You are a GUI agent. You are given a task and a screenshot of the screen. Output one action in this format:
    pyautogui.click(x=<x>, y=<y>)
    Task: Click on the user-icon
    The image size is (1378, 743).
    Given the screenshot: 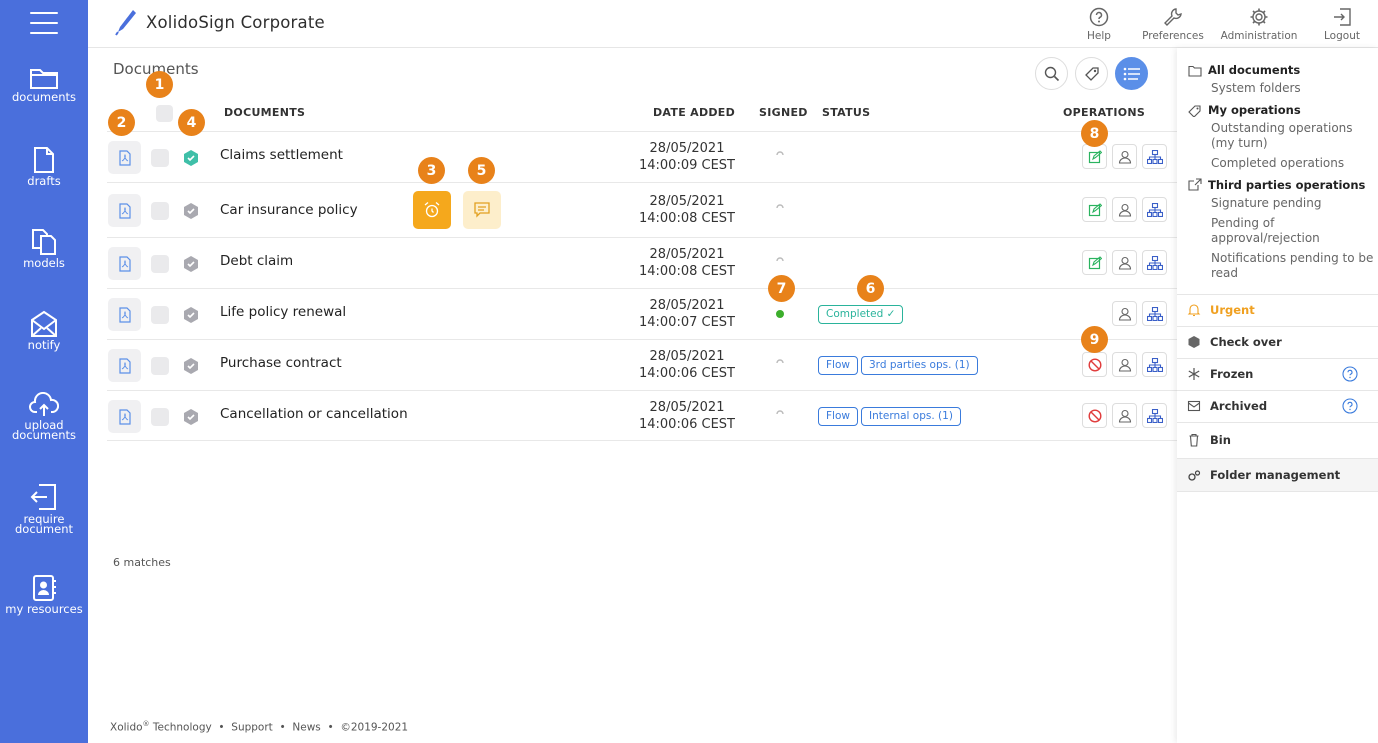 What is the action you would take?
    pyautogui.click(x=1124, y=263)
    